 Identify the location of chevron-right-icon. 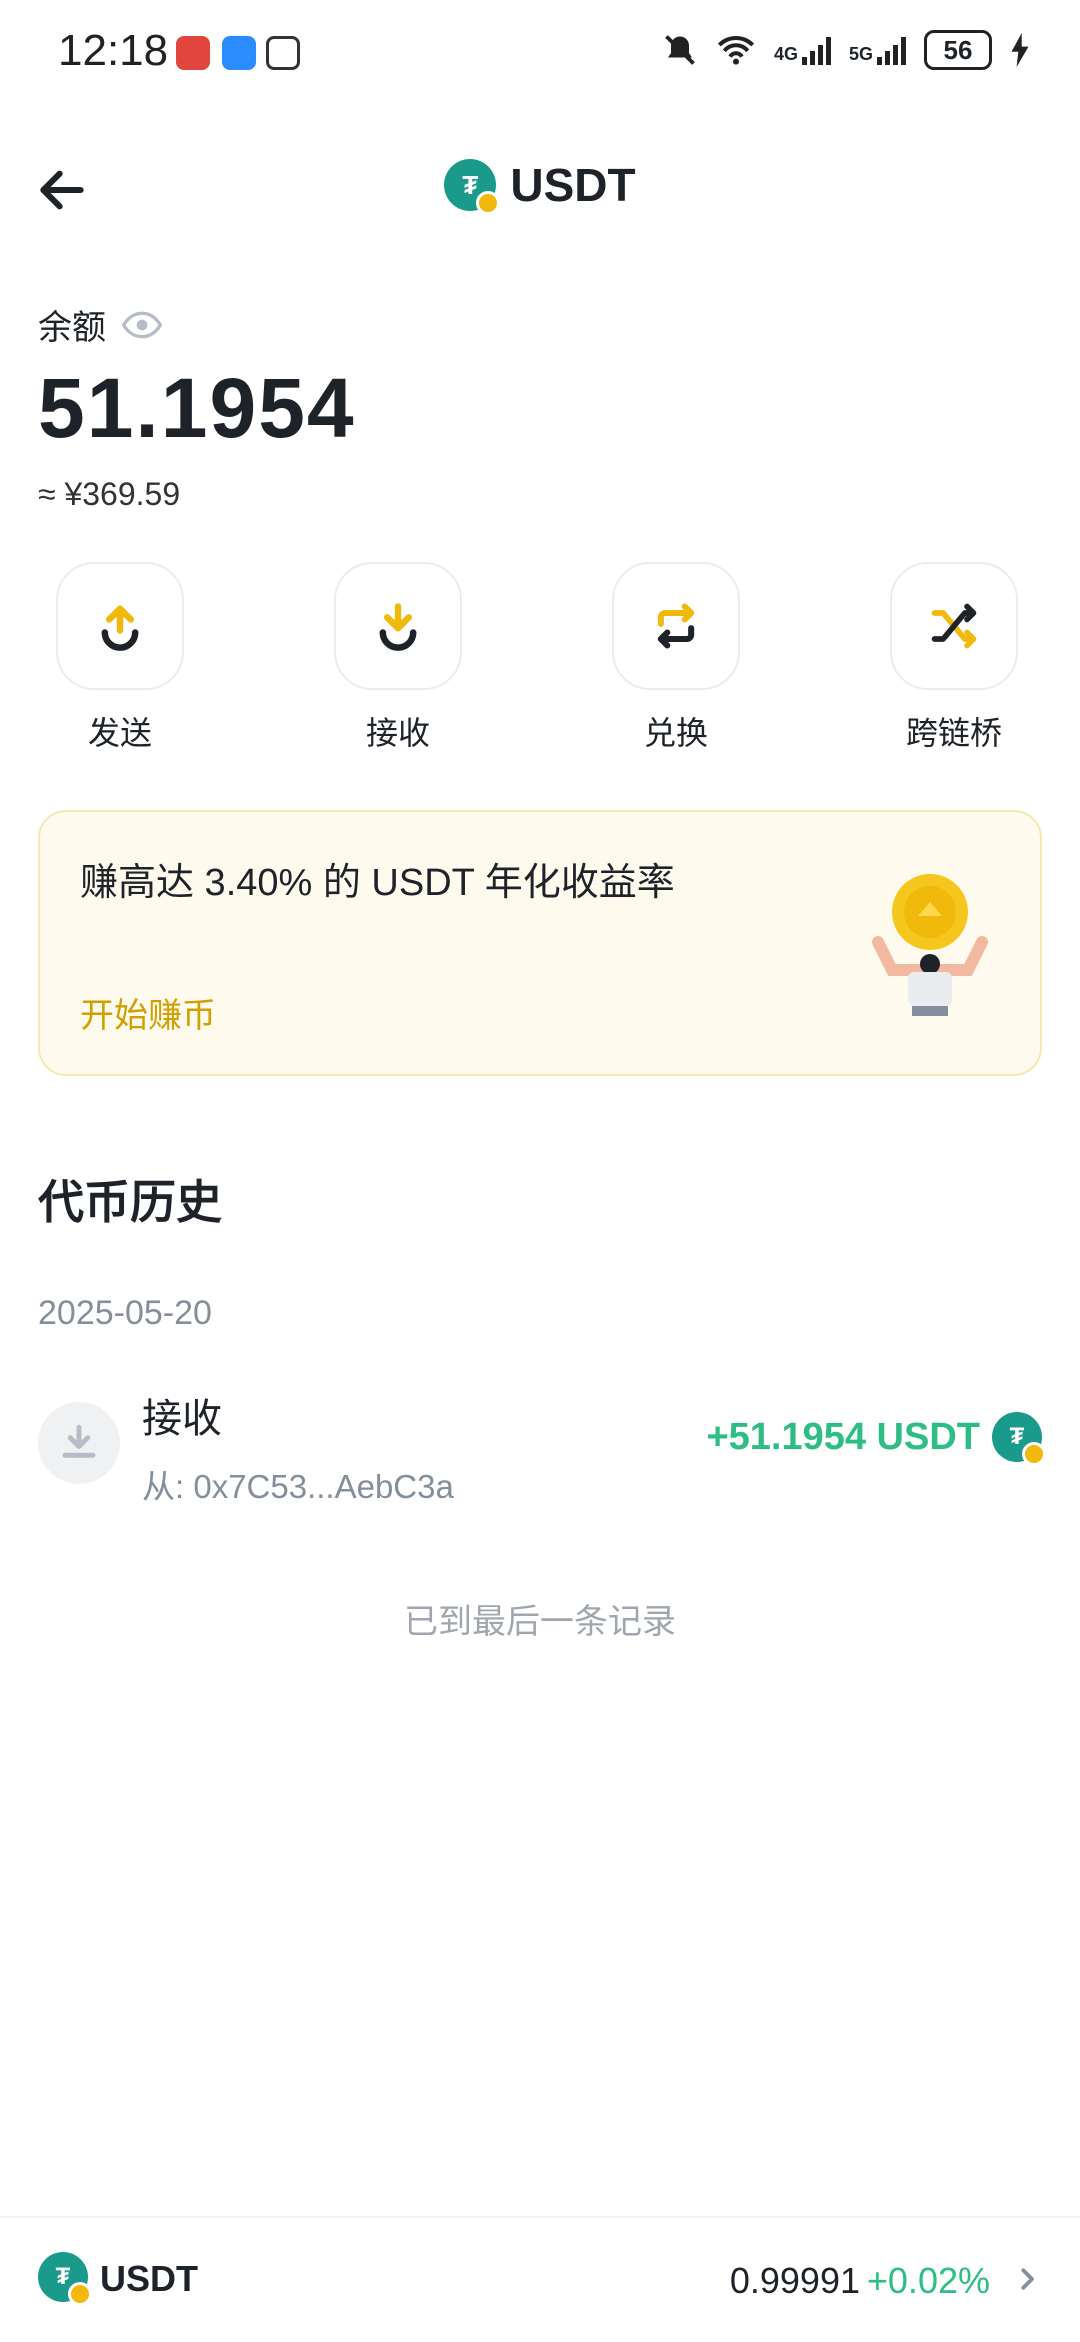
(1027, 2279).